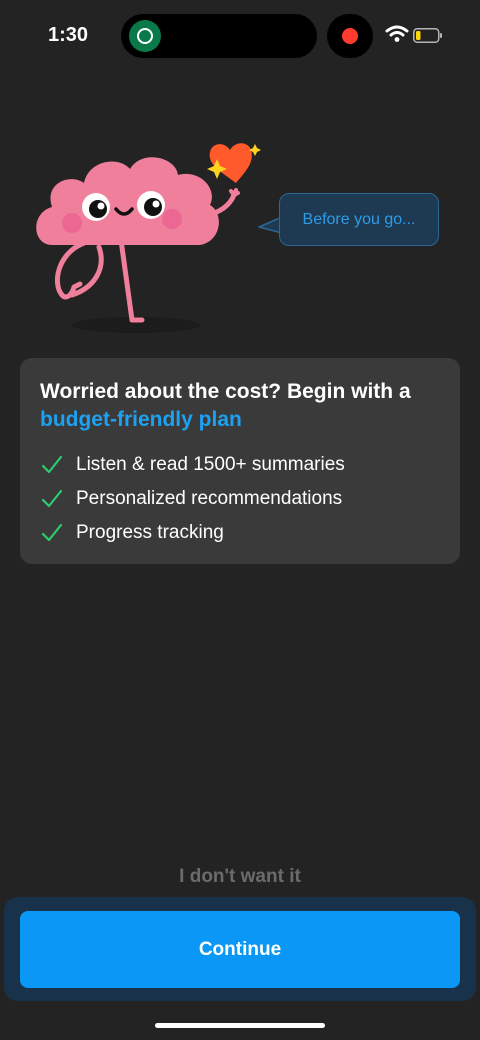 This screenshot has width=480, height=1040. Describe the element at coordinates (397, 33) in the screenshot. I see `wifi-icon` at that location.